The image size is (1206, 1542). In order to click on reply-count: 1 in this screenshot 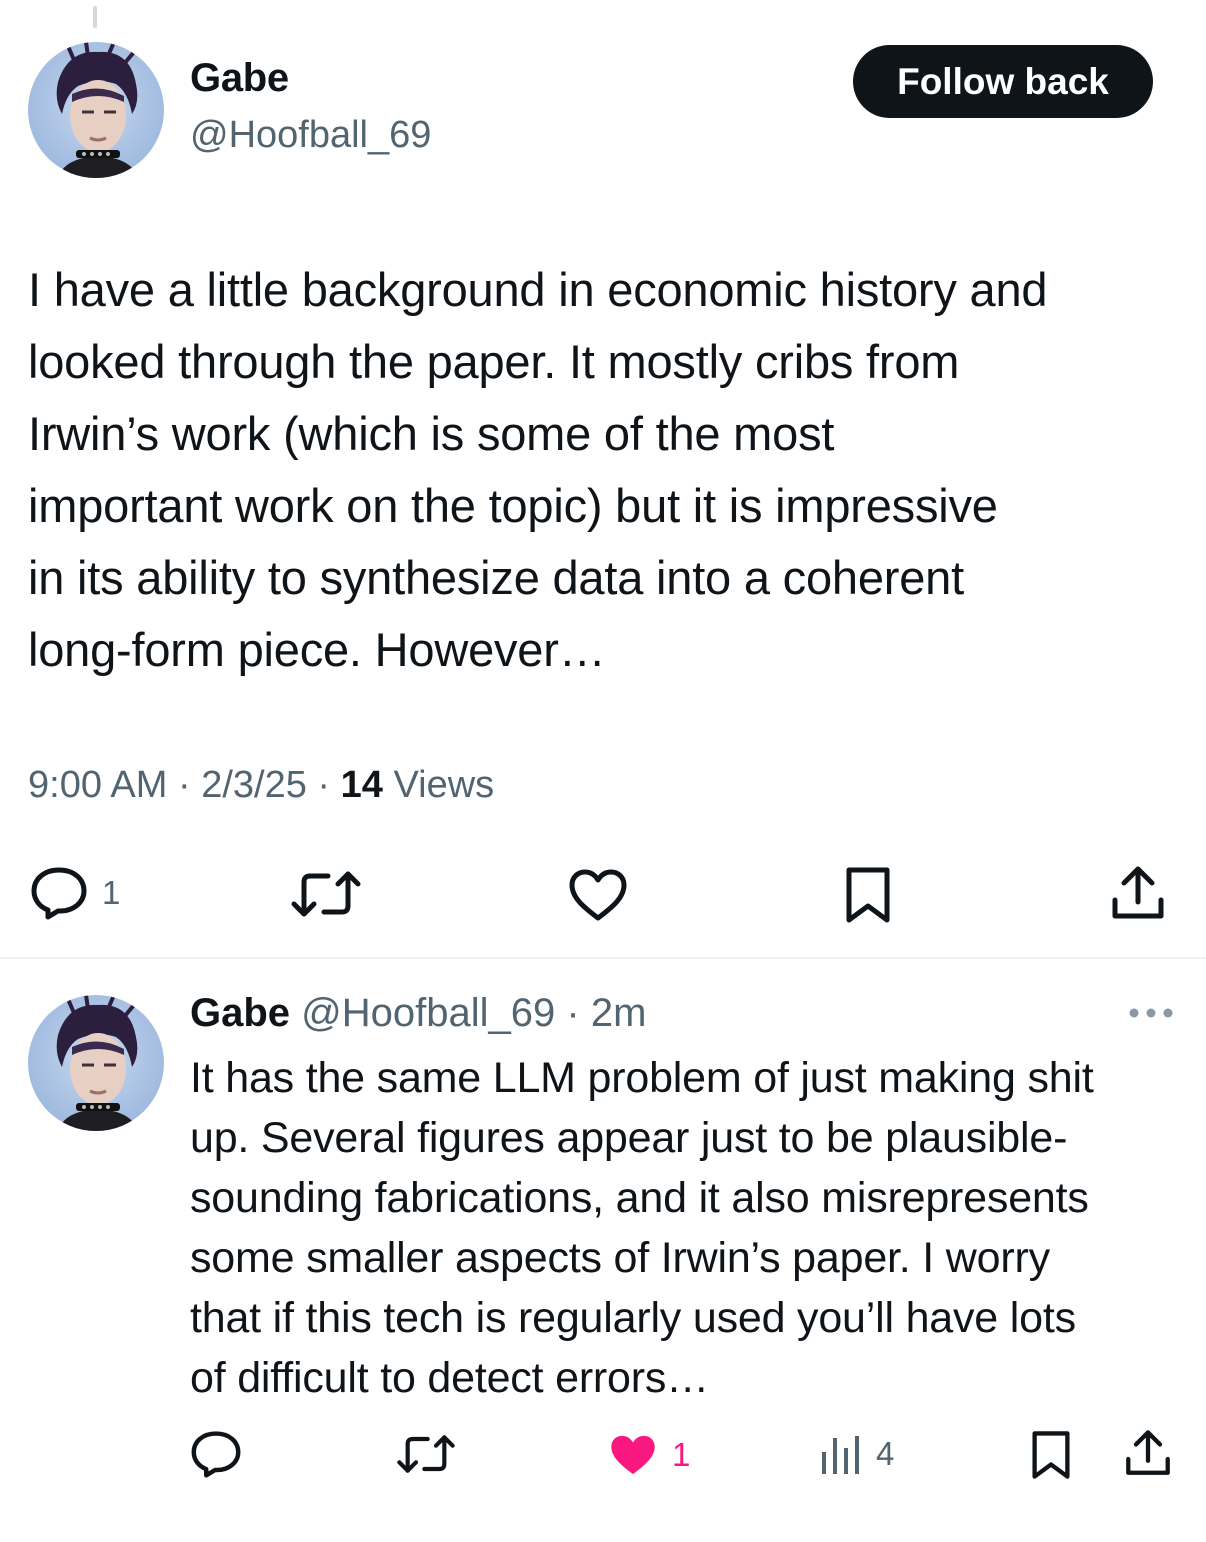, I will do `click(111, 892)`.